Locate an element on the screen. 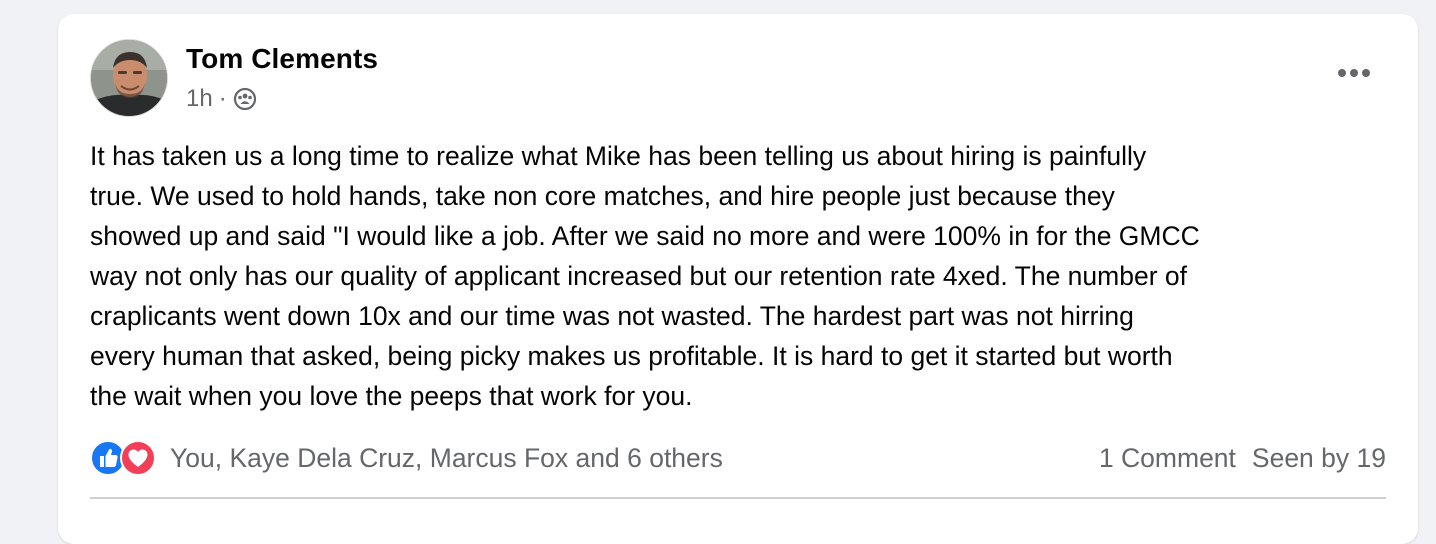  post-timestamp: 1h is located at coordinates (199, 99).